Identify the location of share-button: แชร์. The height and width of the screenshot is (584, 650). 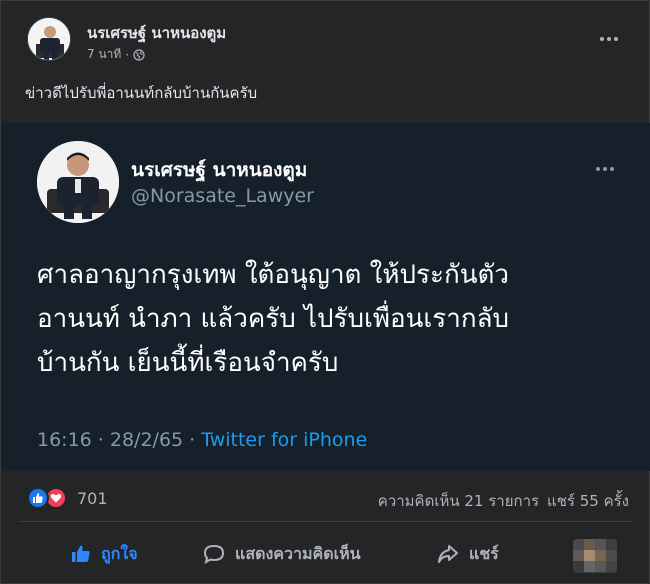
(468, 554).